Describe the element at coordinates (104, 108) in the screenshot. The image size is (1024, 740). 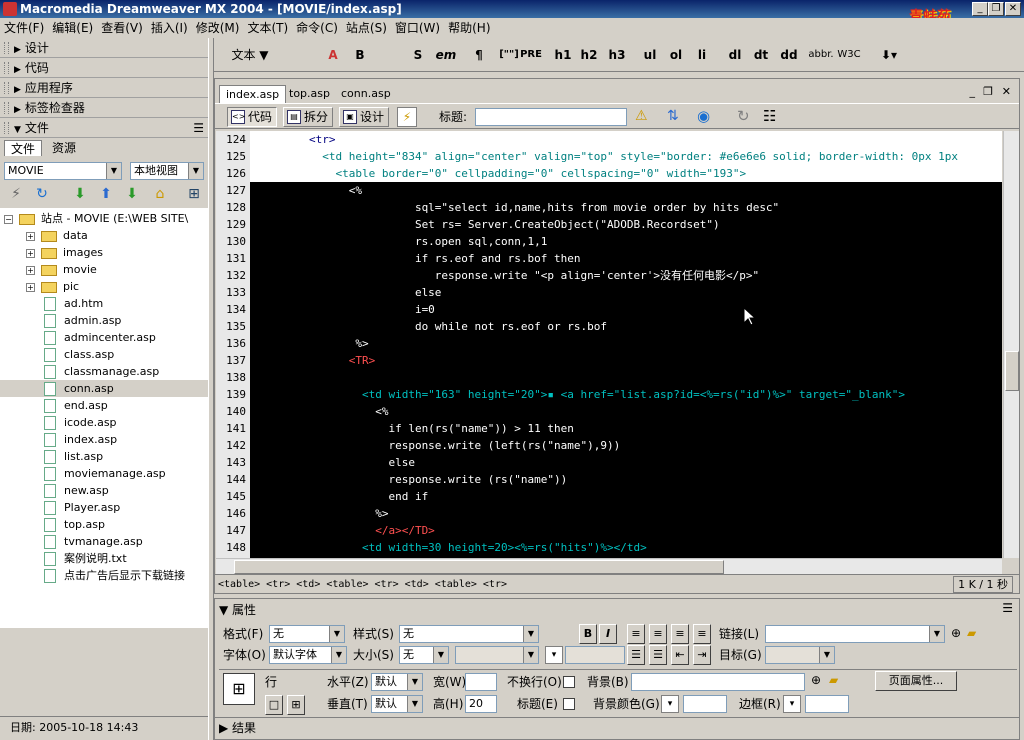
I see `panel-group-tag-inspector: ▶ 标签检查器` at that location.